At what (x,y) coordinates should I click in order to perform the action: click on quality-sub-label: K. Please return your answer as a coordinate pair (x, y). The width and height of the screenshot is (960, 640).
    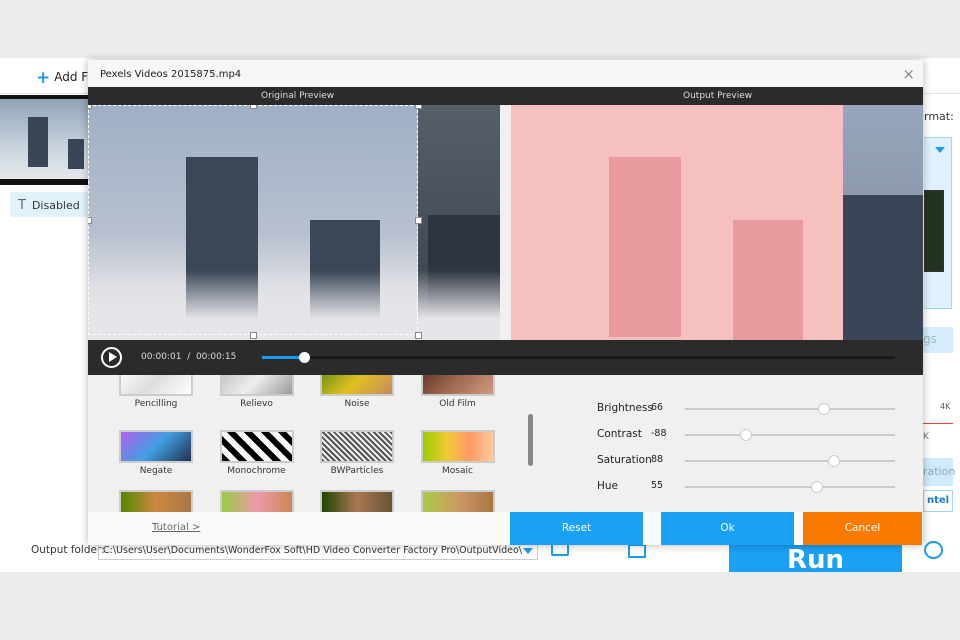
    Looking at the image, I should click on (926, 437).